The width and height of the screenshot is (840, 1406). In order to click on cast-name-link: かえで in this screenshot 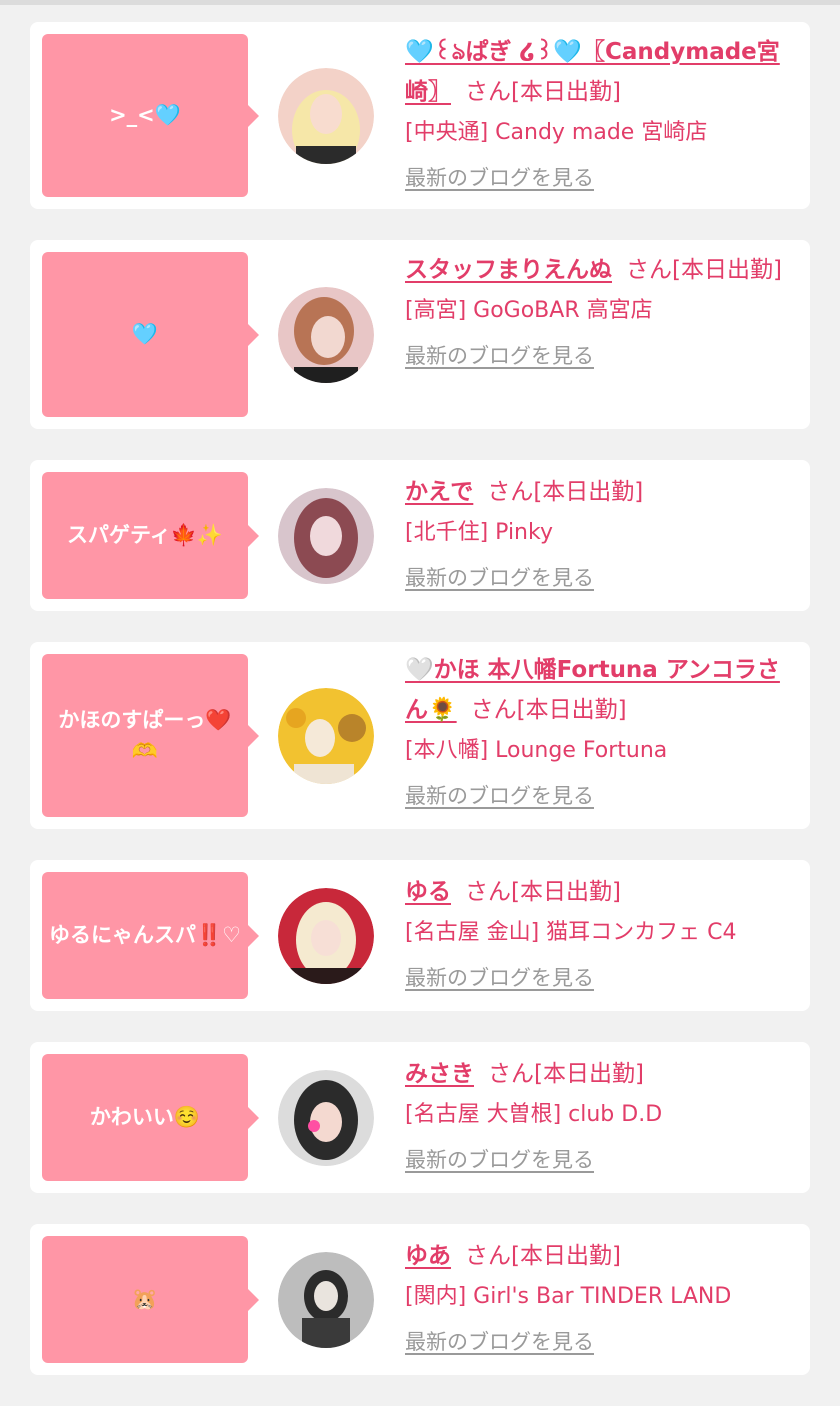, I will do `click(439, 492)`.